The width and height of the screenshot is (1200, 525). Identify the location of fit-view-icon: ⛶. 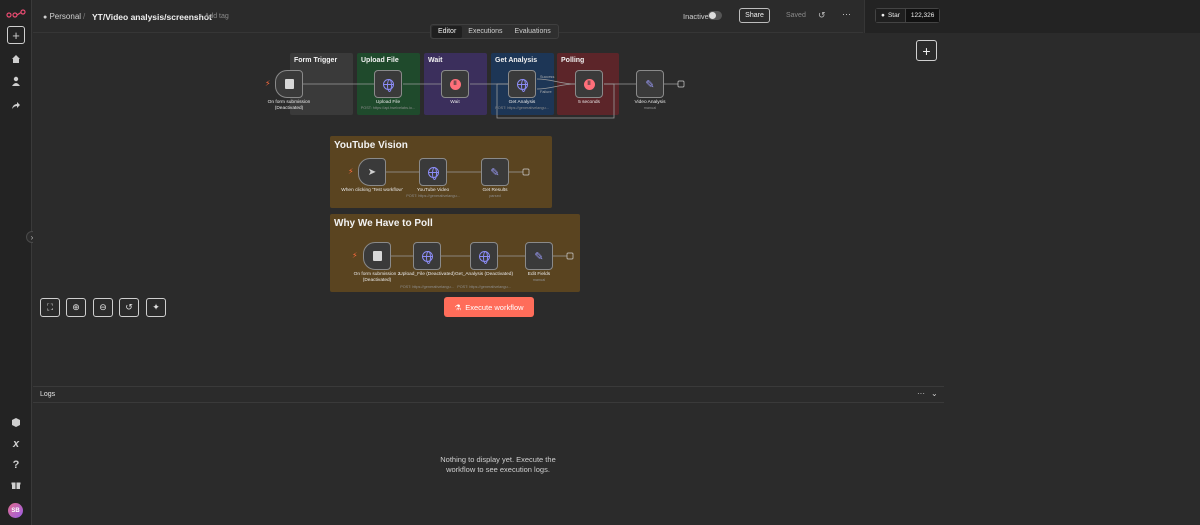
(50, 307).